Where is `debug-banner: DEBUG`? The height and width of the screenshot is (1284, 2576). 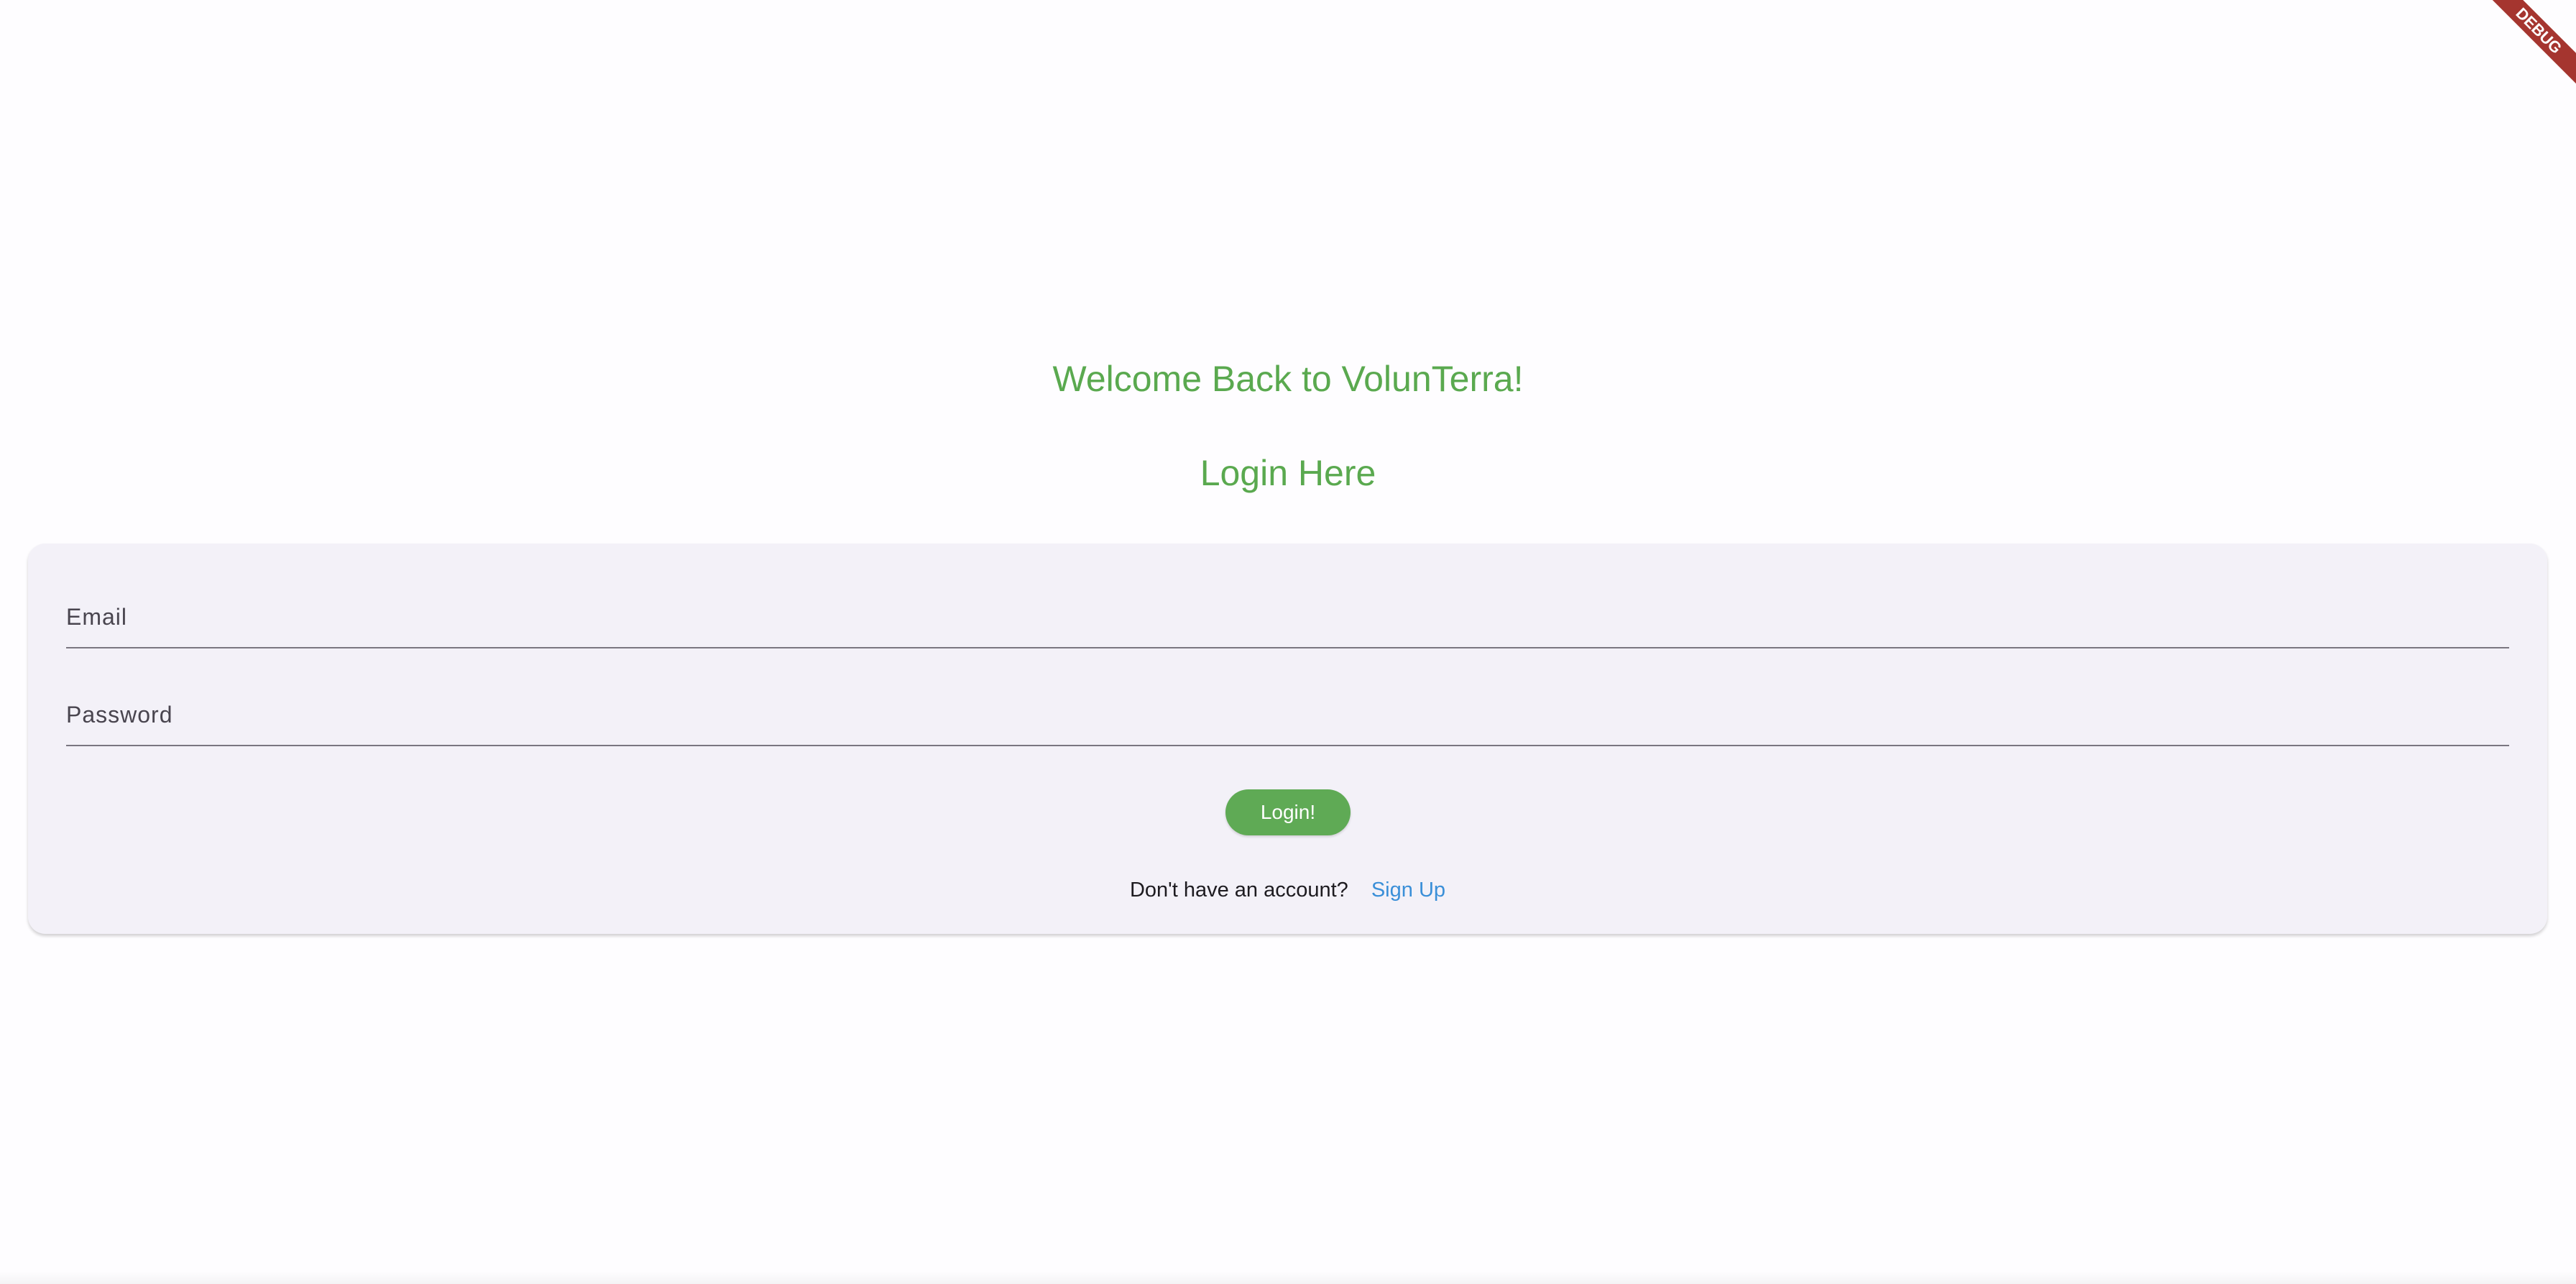 debug-banner: DEBUG is located at coordinates (2518, 57).